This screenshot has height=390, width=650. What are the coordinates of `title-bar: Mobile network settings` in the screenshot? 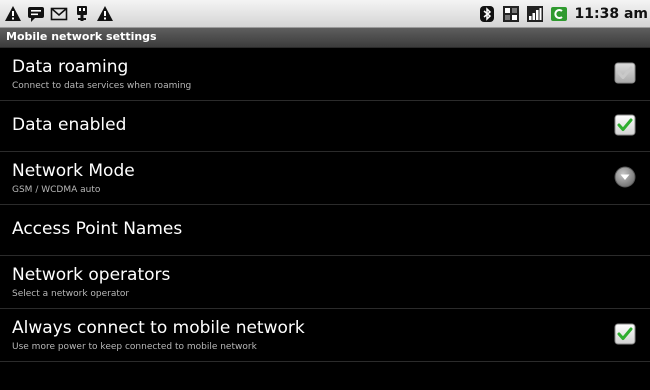 It's located at (325, 38).